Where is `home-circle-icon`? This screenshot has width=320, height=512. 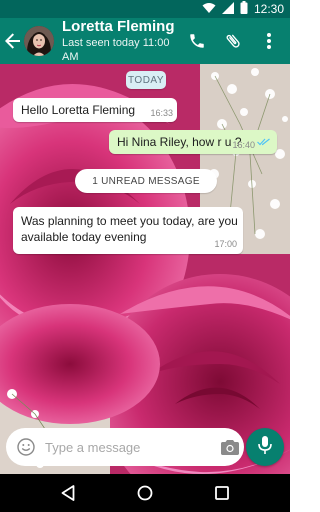 home-circle-icon is located at coordinates (145, 493).